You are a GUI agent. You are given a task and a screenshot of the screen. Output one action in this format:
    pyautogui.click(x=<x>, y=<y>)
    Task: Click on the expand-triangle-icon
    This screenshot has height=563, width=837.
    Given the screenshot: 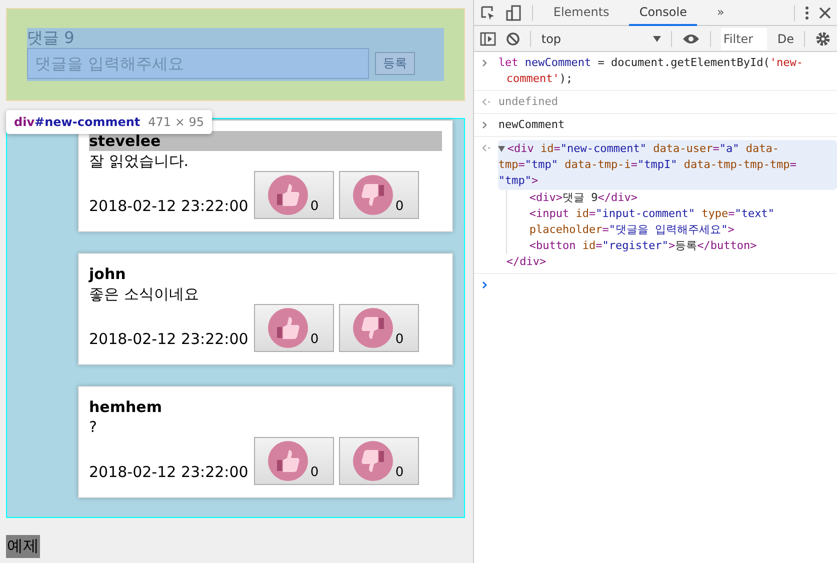 What is the action you would take?
    pyautogui.click(x=502, y=149)
    